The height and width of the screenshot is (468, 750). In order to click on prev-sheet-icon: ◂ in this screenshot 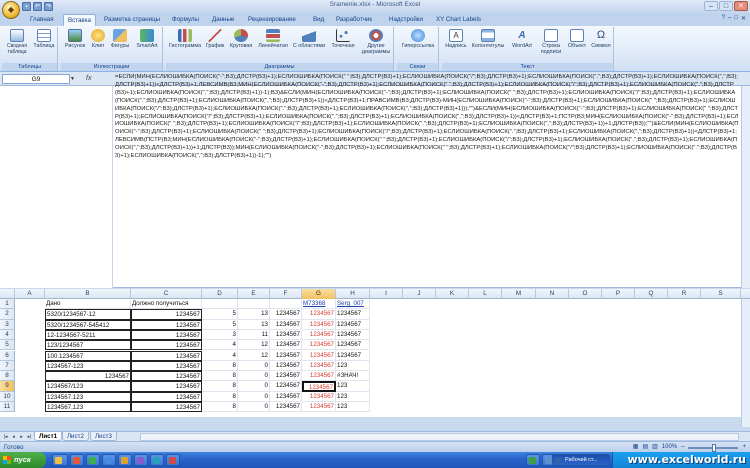, I will do `click(13, 437)`.